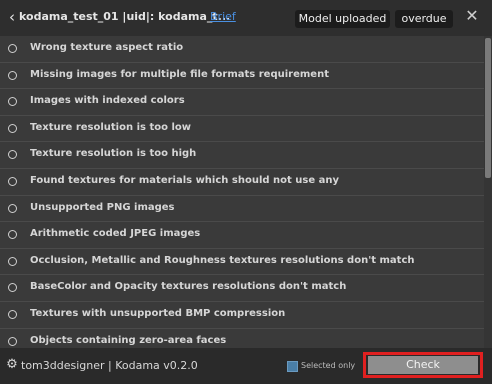 The width and height of the screenshot is (492, 384). I want to click on list-item: Unsupported PNG images, so click(242, 209).